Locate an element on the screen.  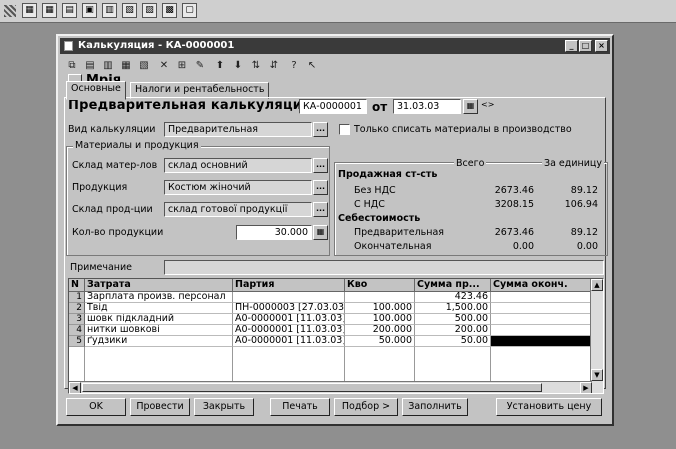
horizontal-scrollbar: ◀ ▶ is located at coordinates (330, 387).